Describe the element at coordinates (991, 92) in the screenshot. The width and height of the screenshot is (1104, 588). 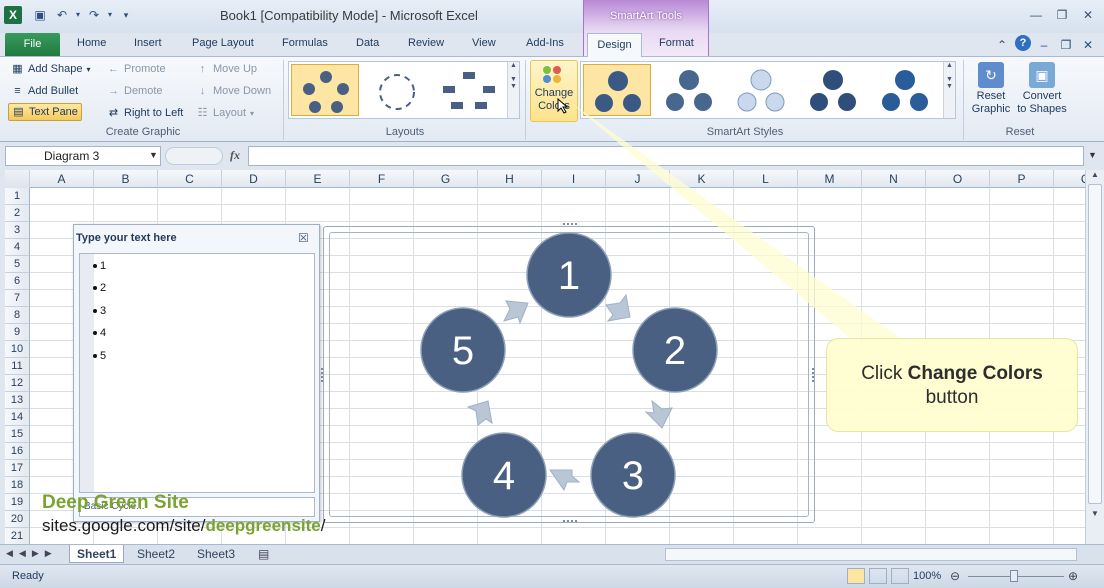
I see `reset-graphic-button: ↻ Reset Graphic` at that location.